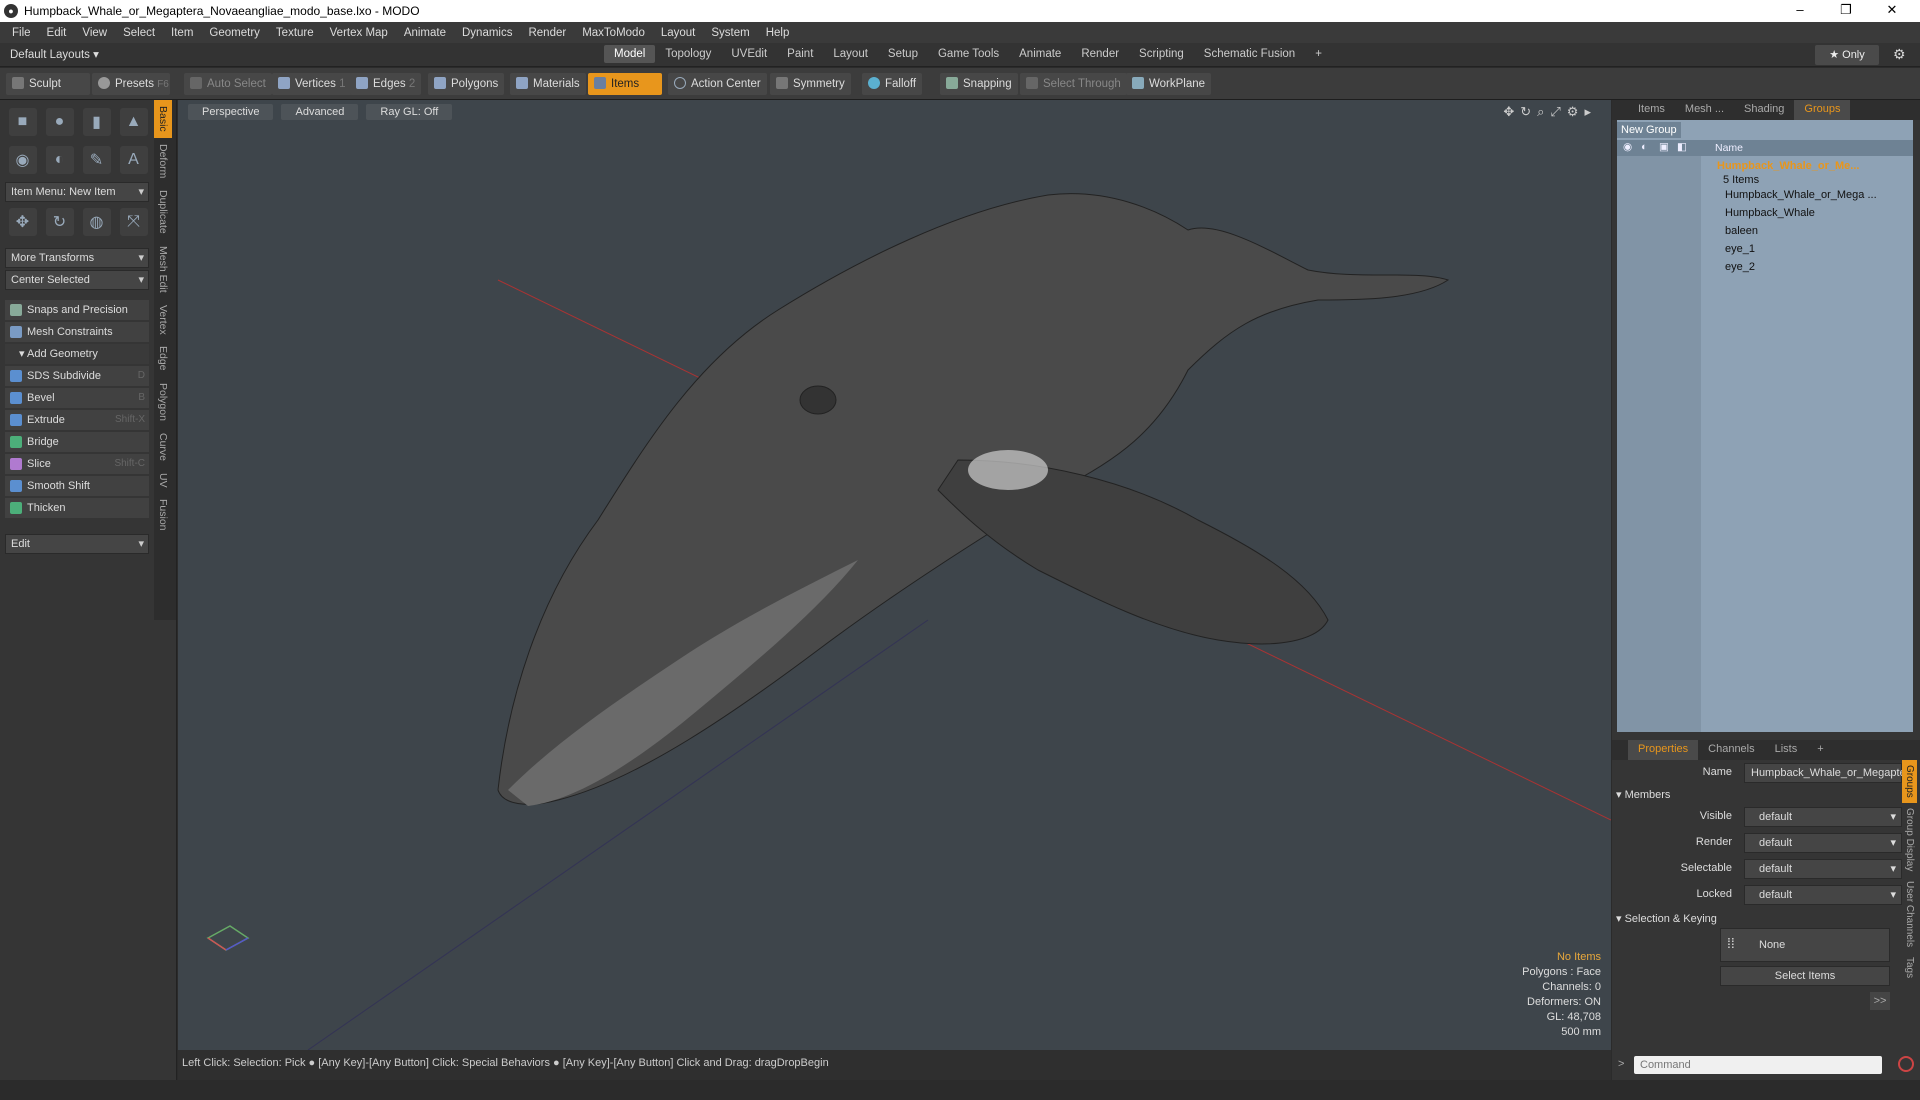 Image resolution: width=1920 pixels, height=1100 pixels. Describe the element at coordinates (688, 54) in the screenshot. I see `tab-topology: Topology` at that location.